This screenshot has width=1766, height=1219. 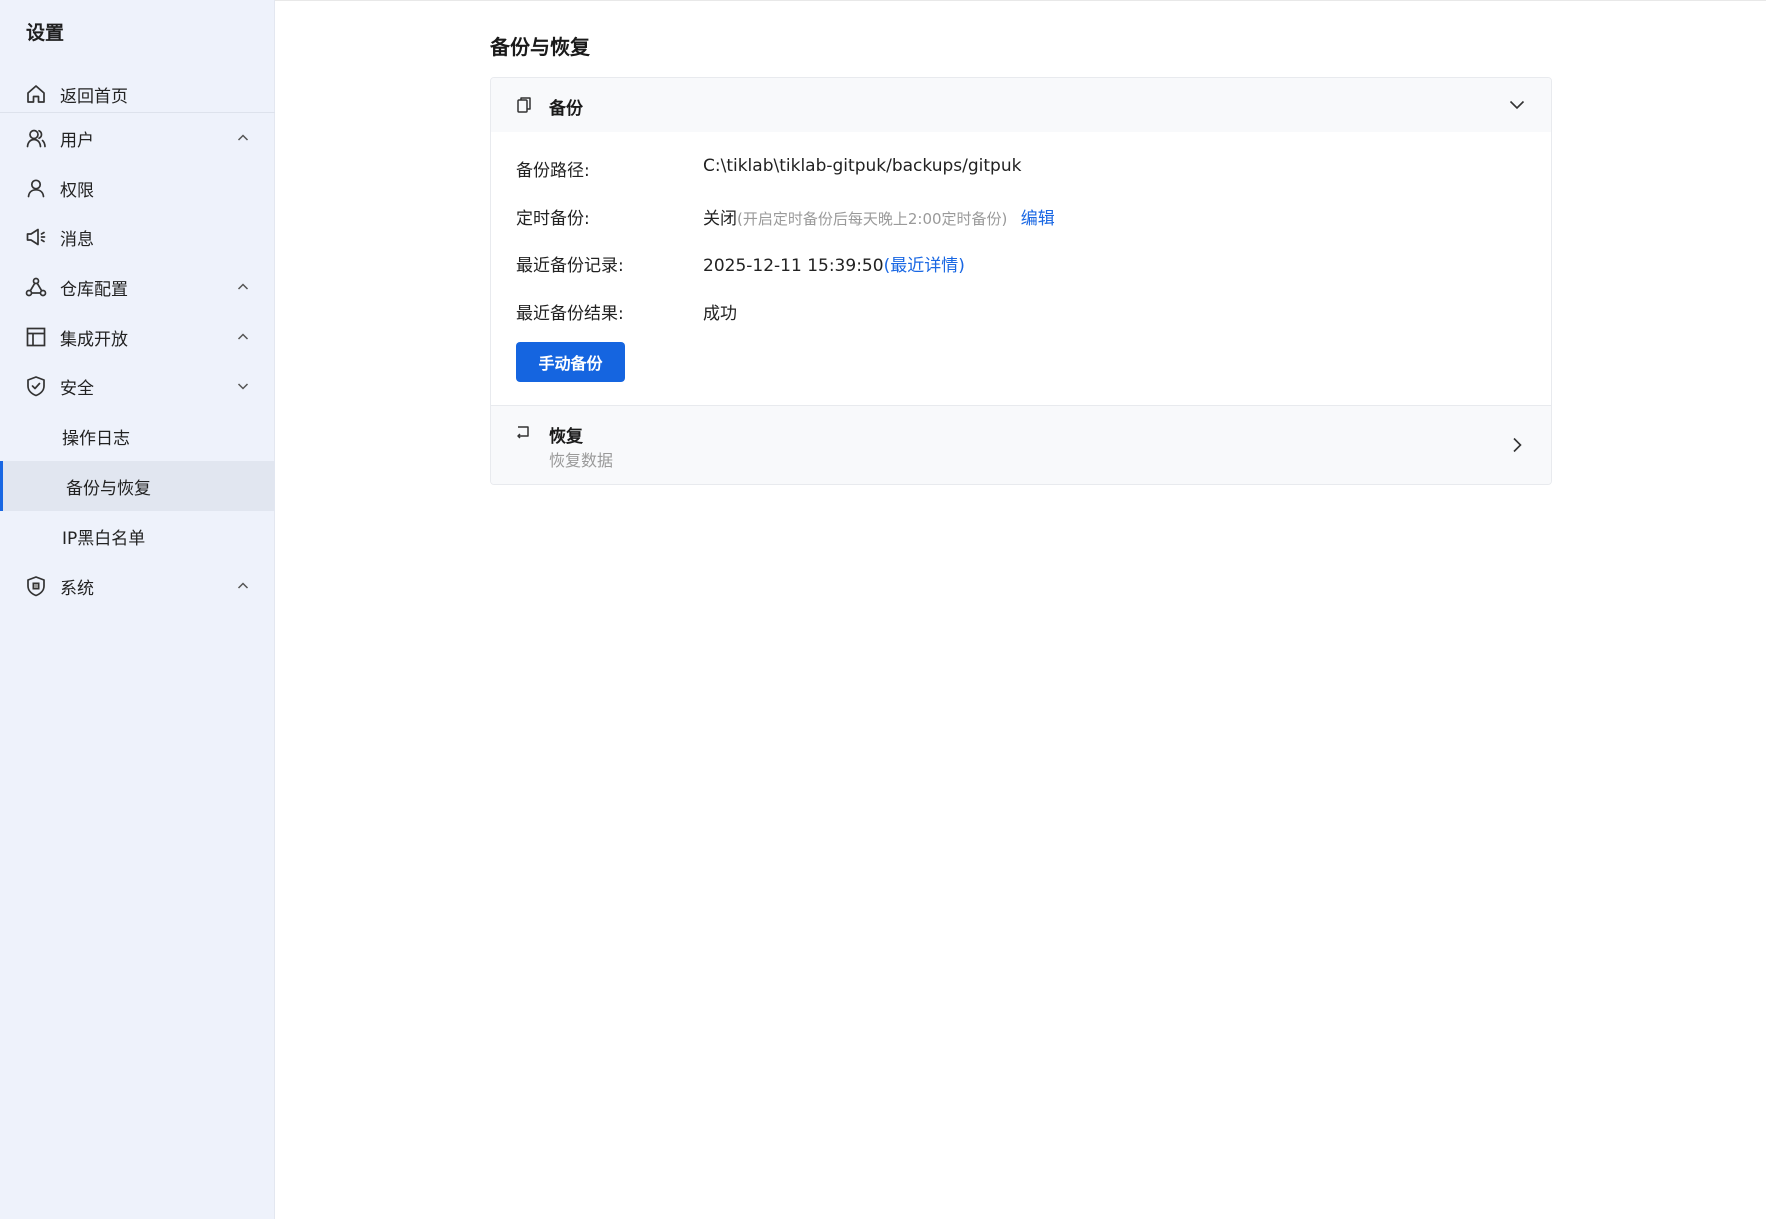 What do you see at coordinates (96, 438) in the screenshot?
I see `sidebar-item-label: 操作日志` at bounding box center [96, 438].